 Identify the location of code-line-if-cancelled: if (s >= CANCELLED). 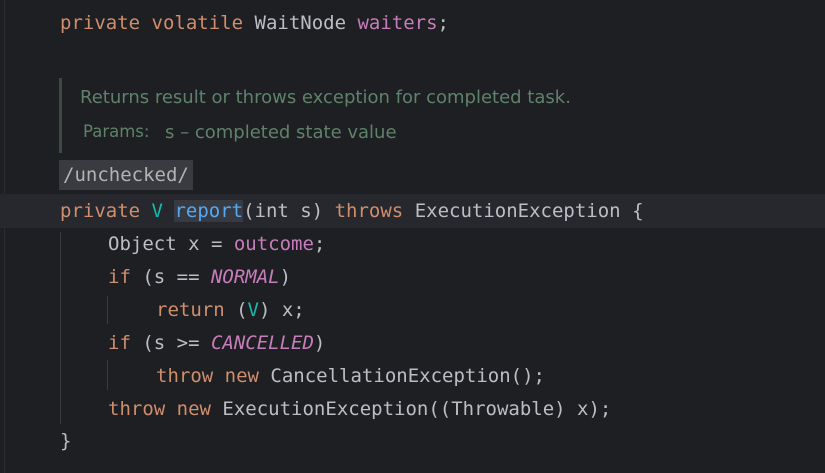
(216, 343).